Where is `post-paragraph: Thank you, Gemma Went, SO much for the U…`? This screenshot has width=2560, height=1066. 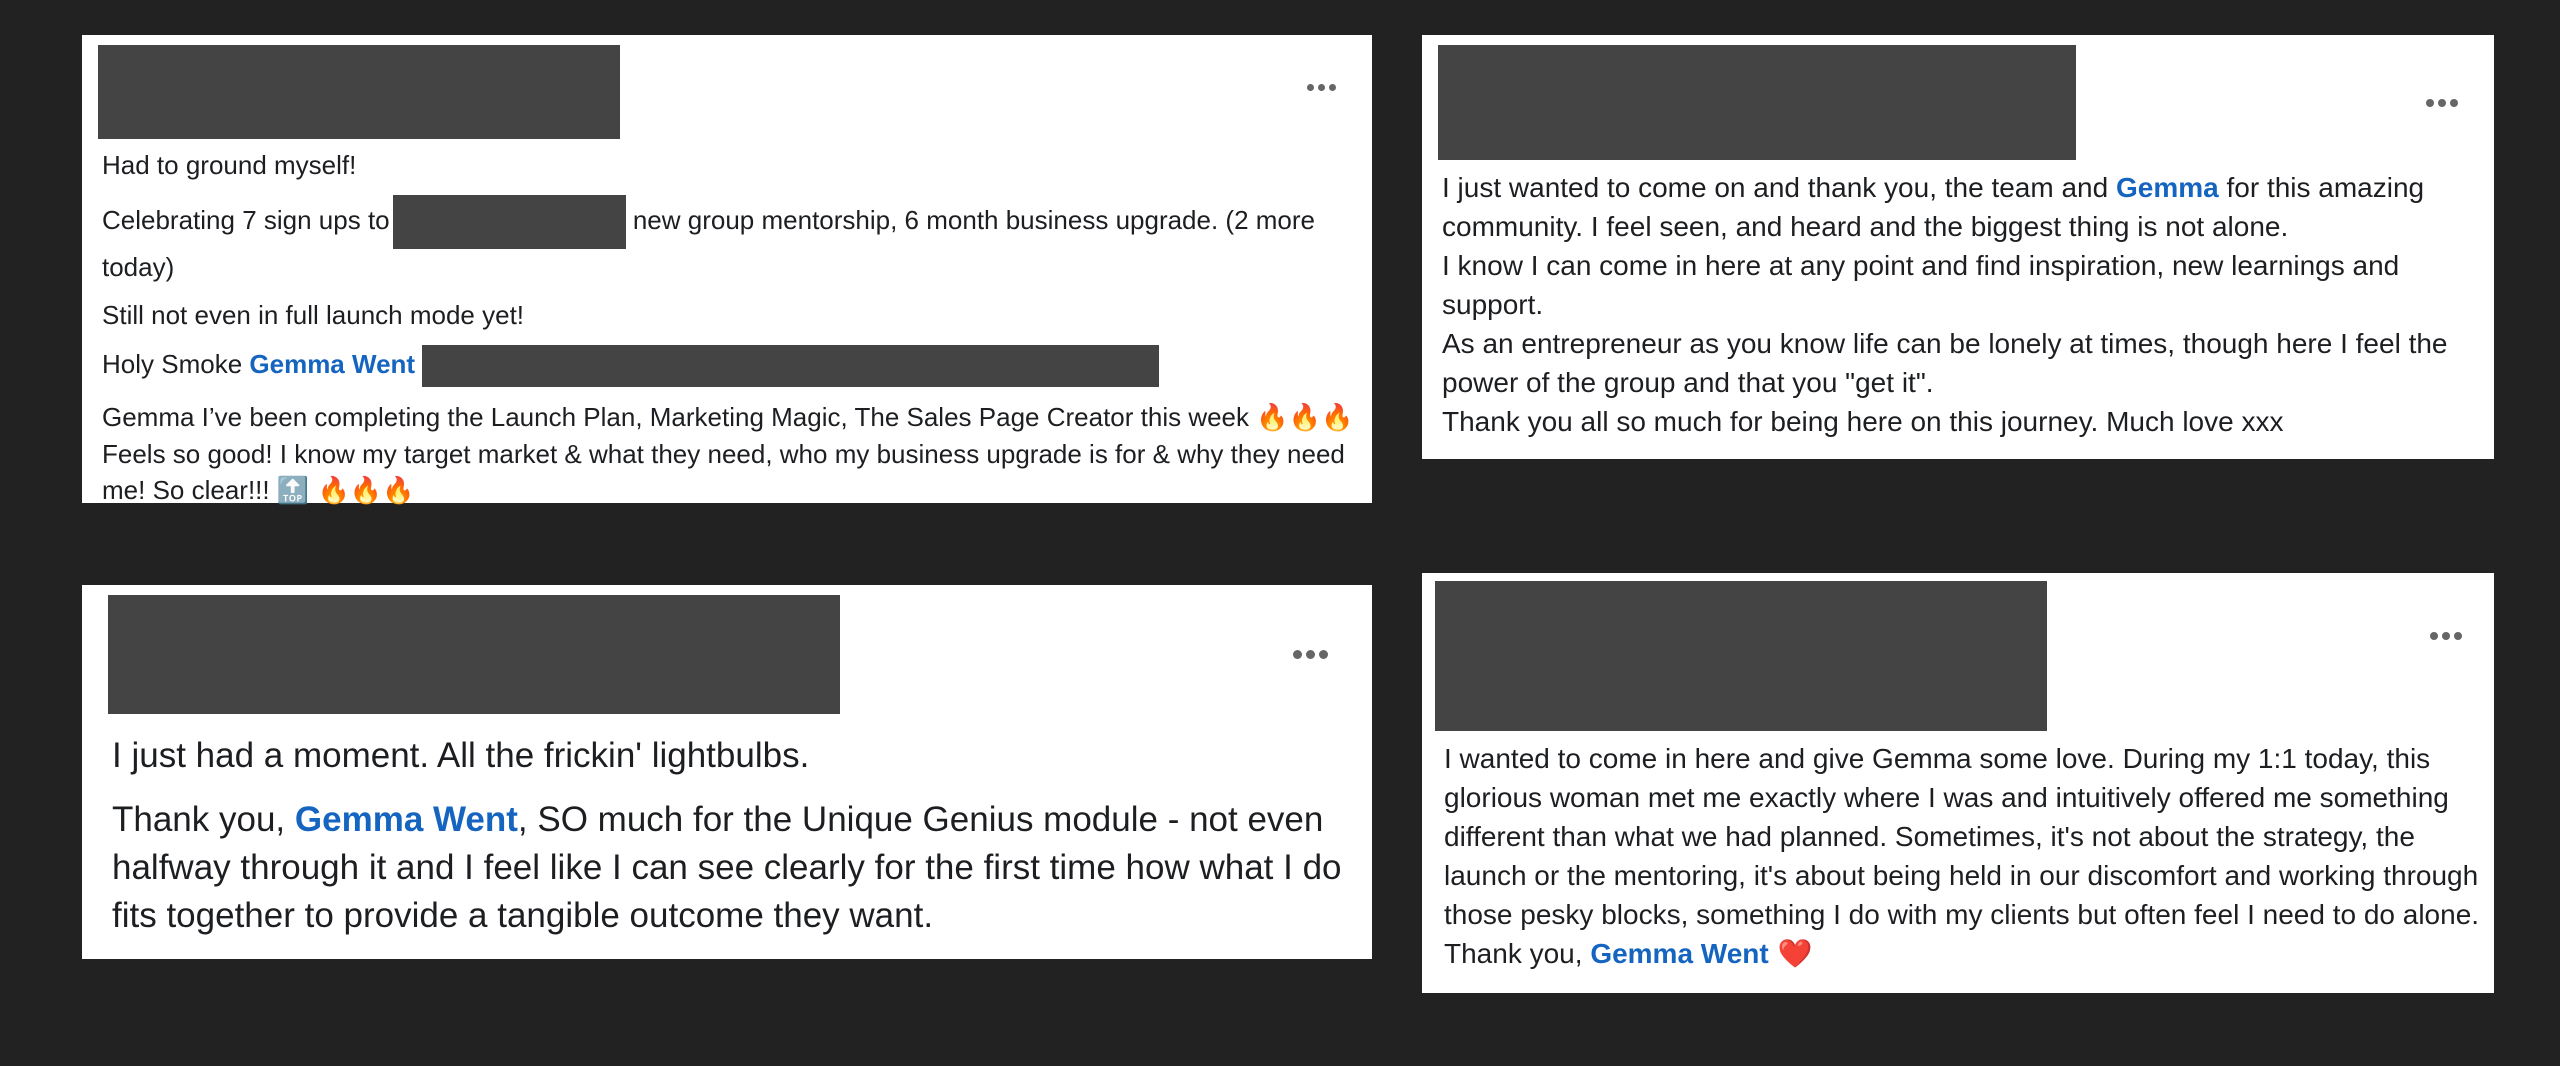
post-paragraph: Thank you, Gemma Went, SO much for the U… is located at coordinates (737, 868).